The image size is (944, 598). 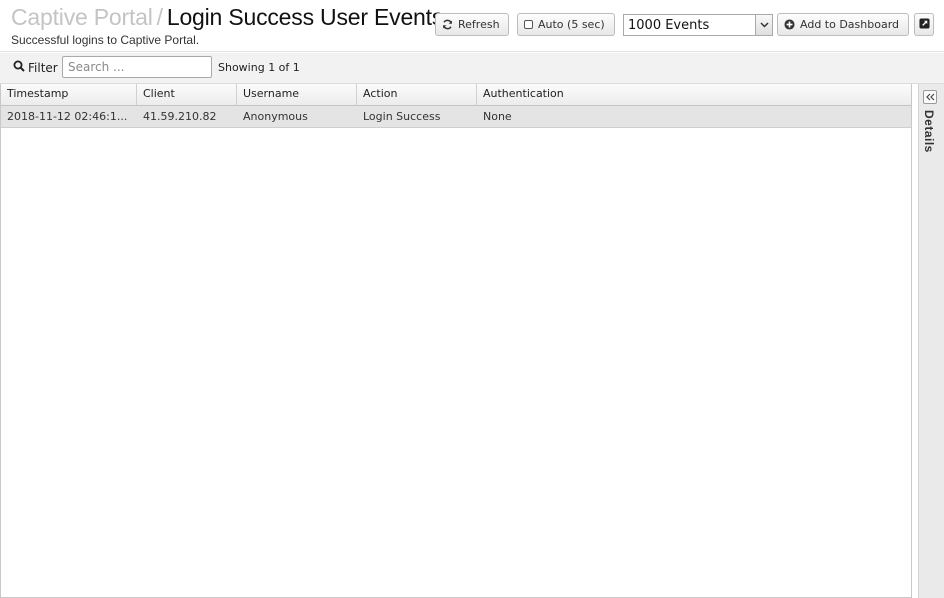 What do you see at coordinates (930, 97) in the screenshot?
I see `double-chevron-left-icon` at bounding box center [930, 97].